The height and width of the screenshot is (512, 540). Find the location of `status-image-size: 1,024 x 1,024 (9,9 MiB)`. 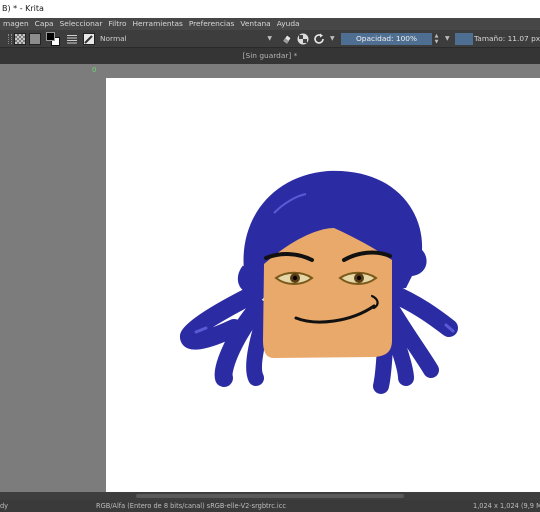

status-image-size: 1,024 x 1,024 (9,9 MiB) is located at coordinates (506, 506).